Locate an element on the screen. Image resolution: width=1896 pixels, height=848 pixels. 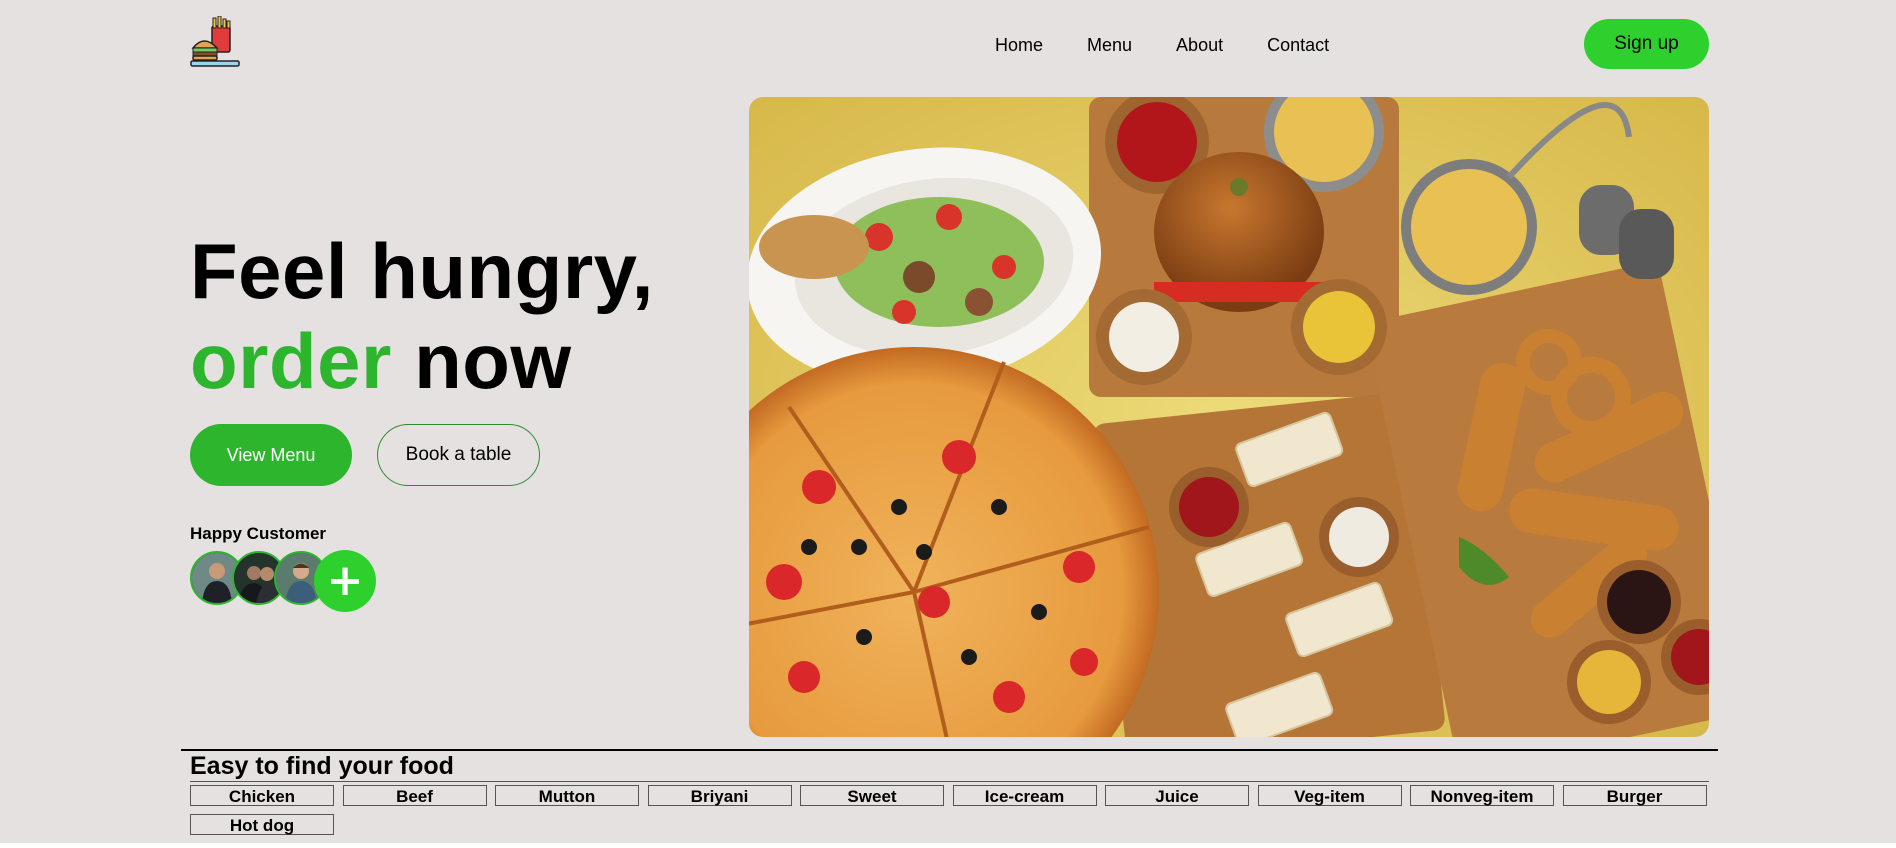
add-customer-button: + is located at coordinates (345, 581).